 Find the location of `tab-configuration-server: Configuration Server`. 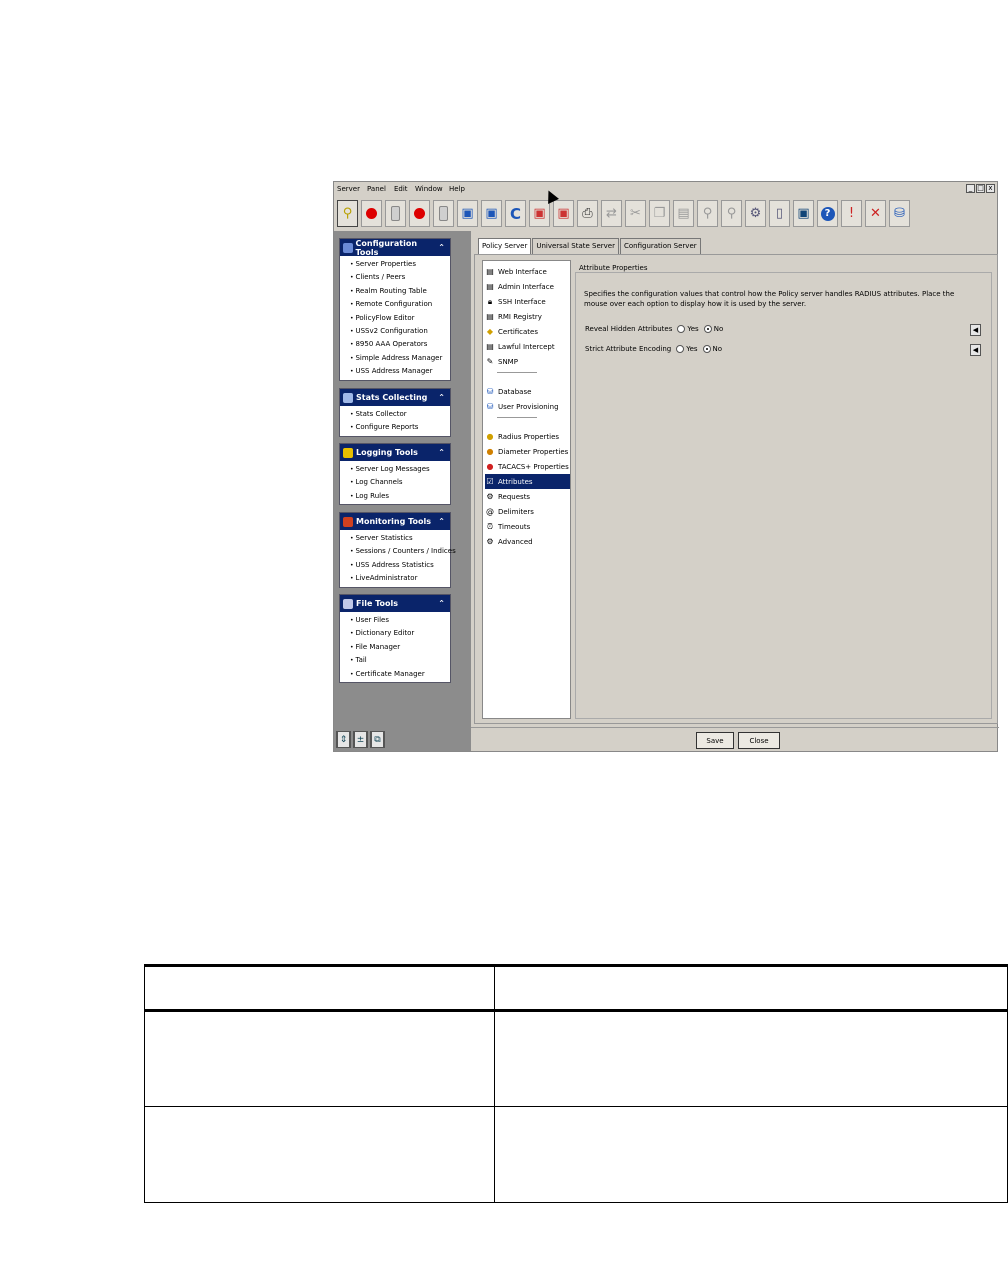

tab-configuration-server: Configuration Server is located at coordinates (660, 246).